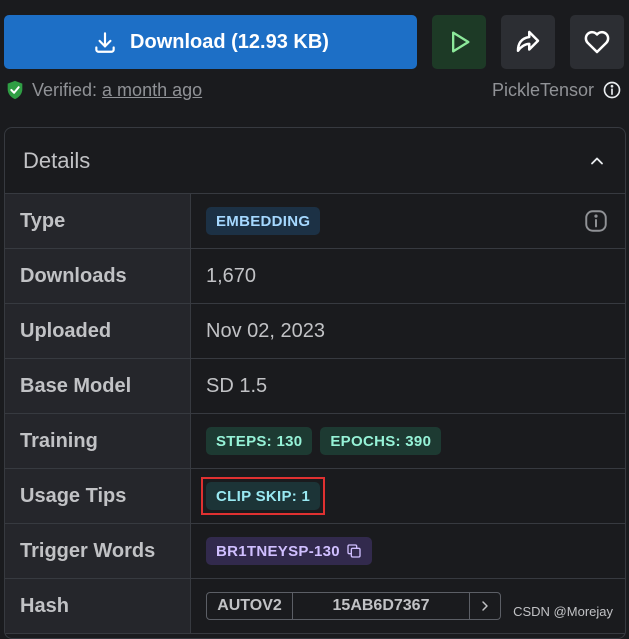  I want to click on share-icon, so click(528, 41).